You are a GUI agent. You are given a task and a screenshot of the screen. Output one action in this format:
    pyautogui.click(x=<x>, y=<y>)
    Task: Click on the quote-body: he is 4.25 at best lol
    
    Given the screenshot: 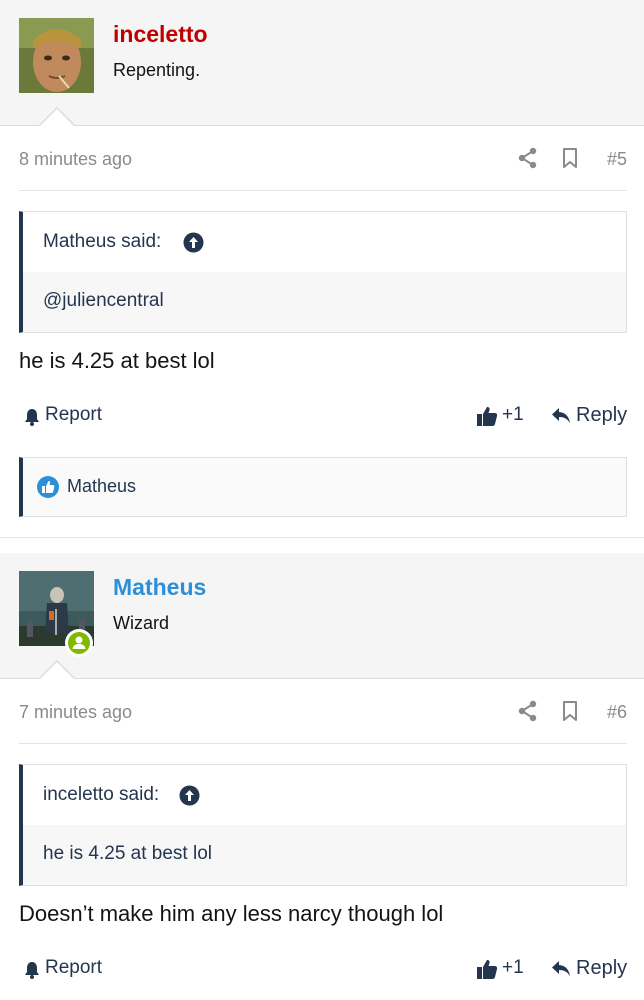 What is the action you would take?
    pyautogui.click(x=324, y=855)
    